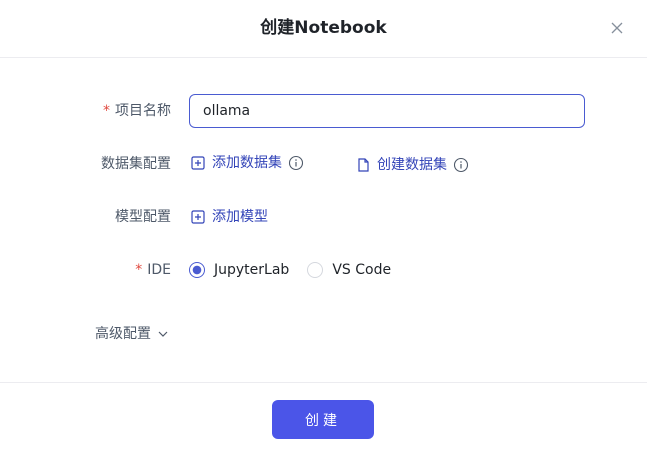 This screenshot has height=458, width=647. I want to click on dialog-title: 创建Notebook, so click(323, 28).